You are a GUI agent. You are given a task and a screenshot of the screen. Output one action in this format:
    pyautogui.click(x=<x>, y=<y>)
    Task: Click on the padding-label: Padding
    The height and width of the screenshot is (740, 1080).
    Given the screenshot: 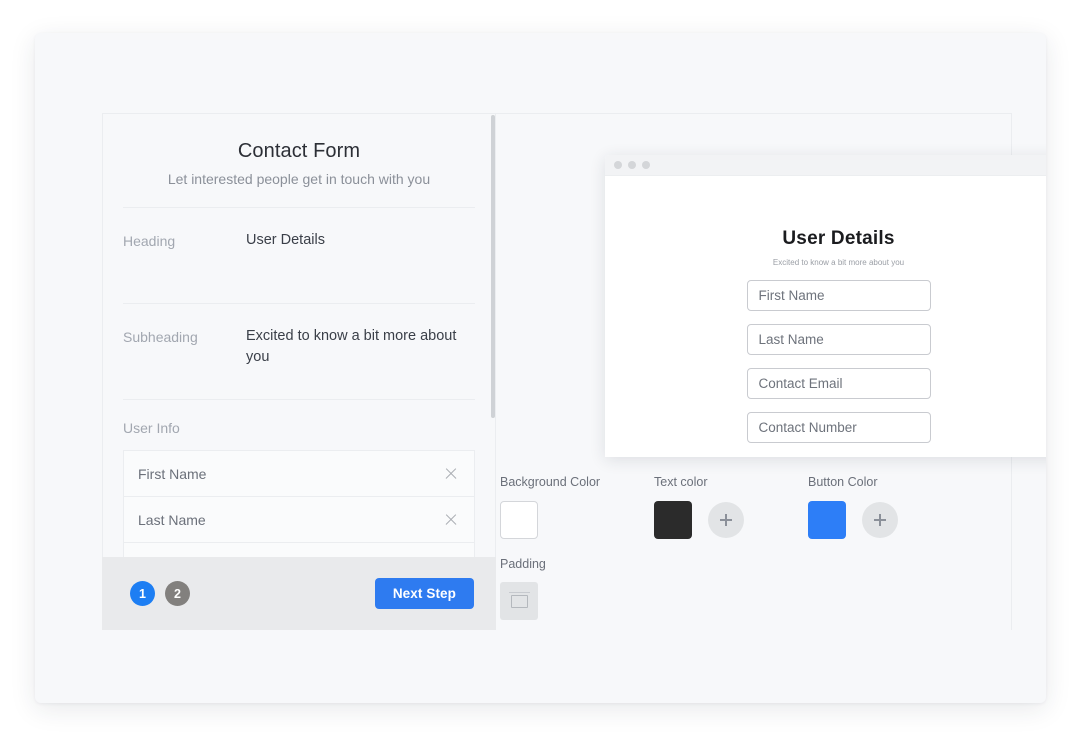 What is the action you would take?
    pyautogui.click(x=523, y=564)
    